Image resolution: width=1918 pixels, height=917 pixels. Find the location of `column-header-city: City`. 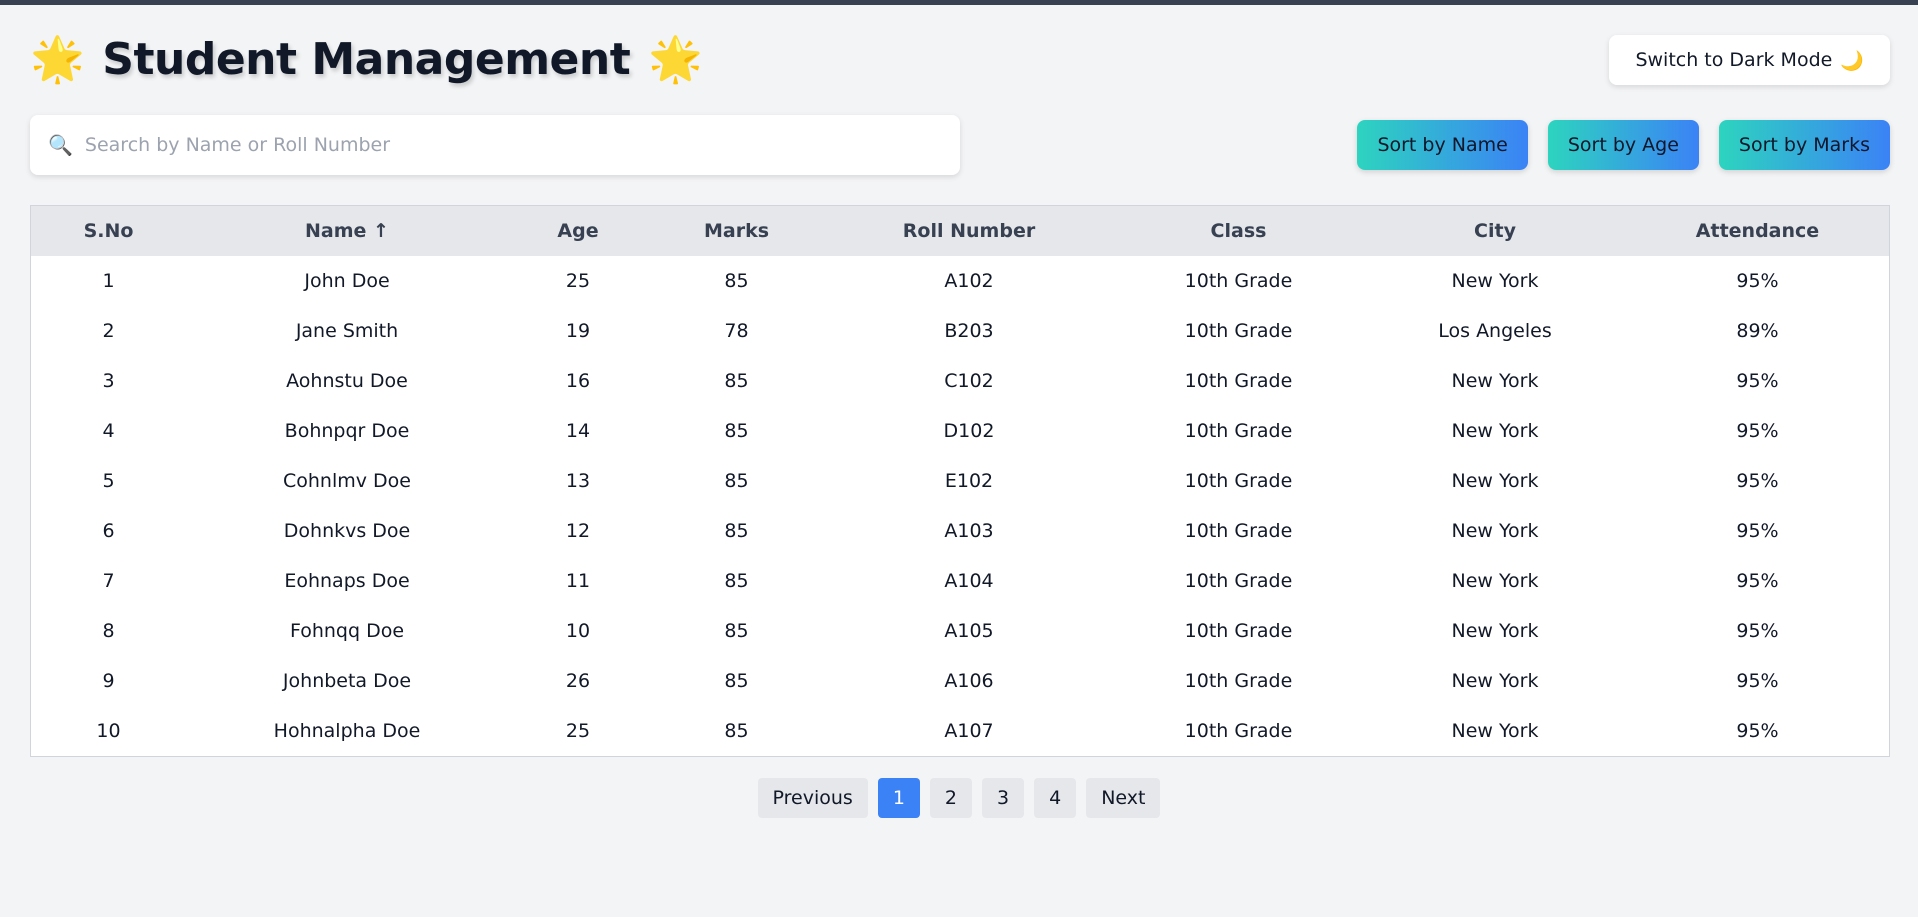

column-header-city: City is located at coordinates (1495, 231).